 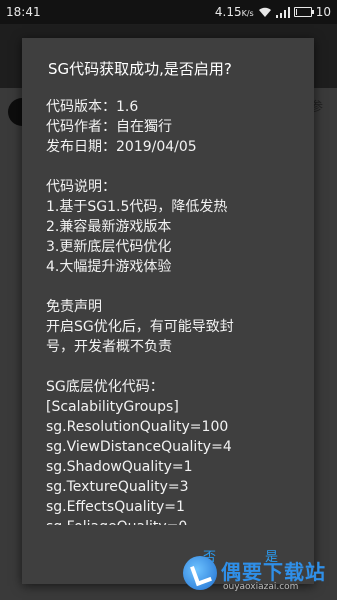 What do you see at coordinates (115, 507) in the screenshot?
I see `message-line: sg.EffectsQuality=1` at bounding box center [115, 507].